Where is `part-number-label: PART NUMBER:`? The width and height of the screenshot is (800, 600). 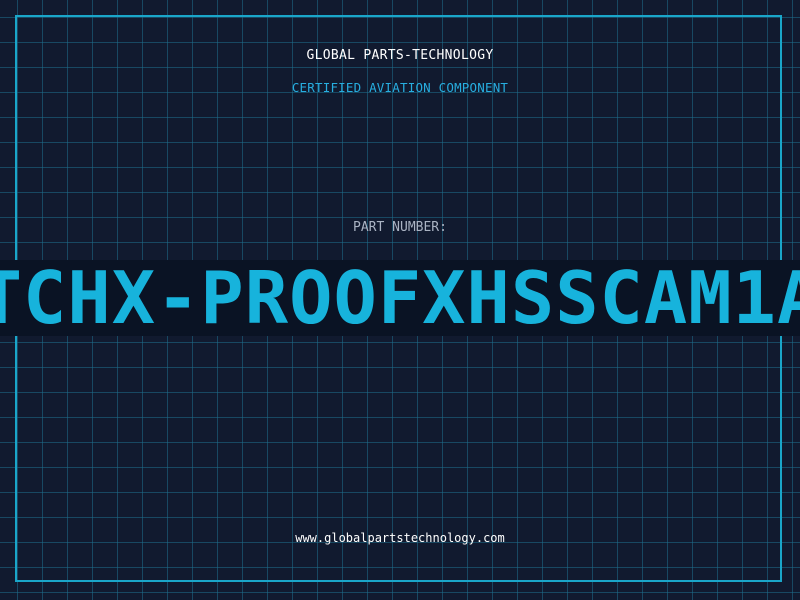 part-number-label: PART NUMBER: is located at coordinates (400, 227).